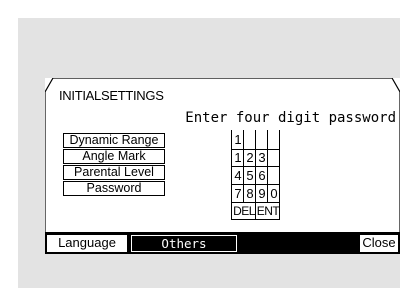  Describe the element at coordinates (238, 139) in the screenshot. I see `password-digit-1: 1` at that location.